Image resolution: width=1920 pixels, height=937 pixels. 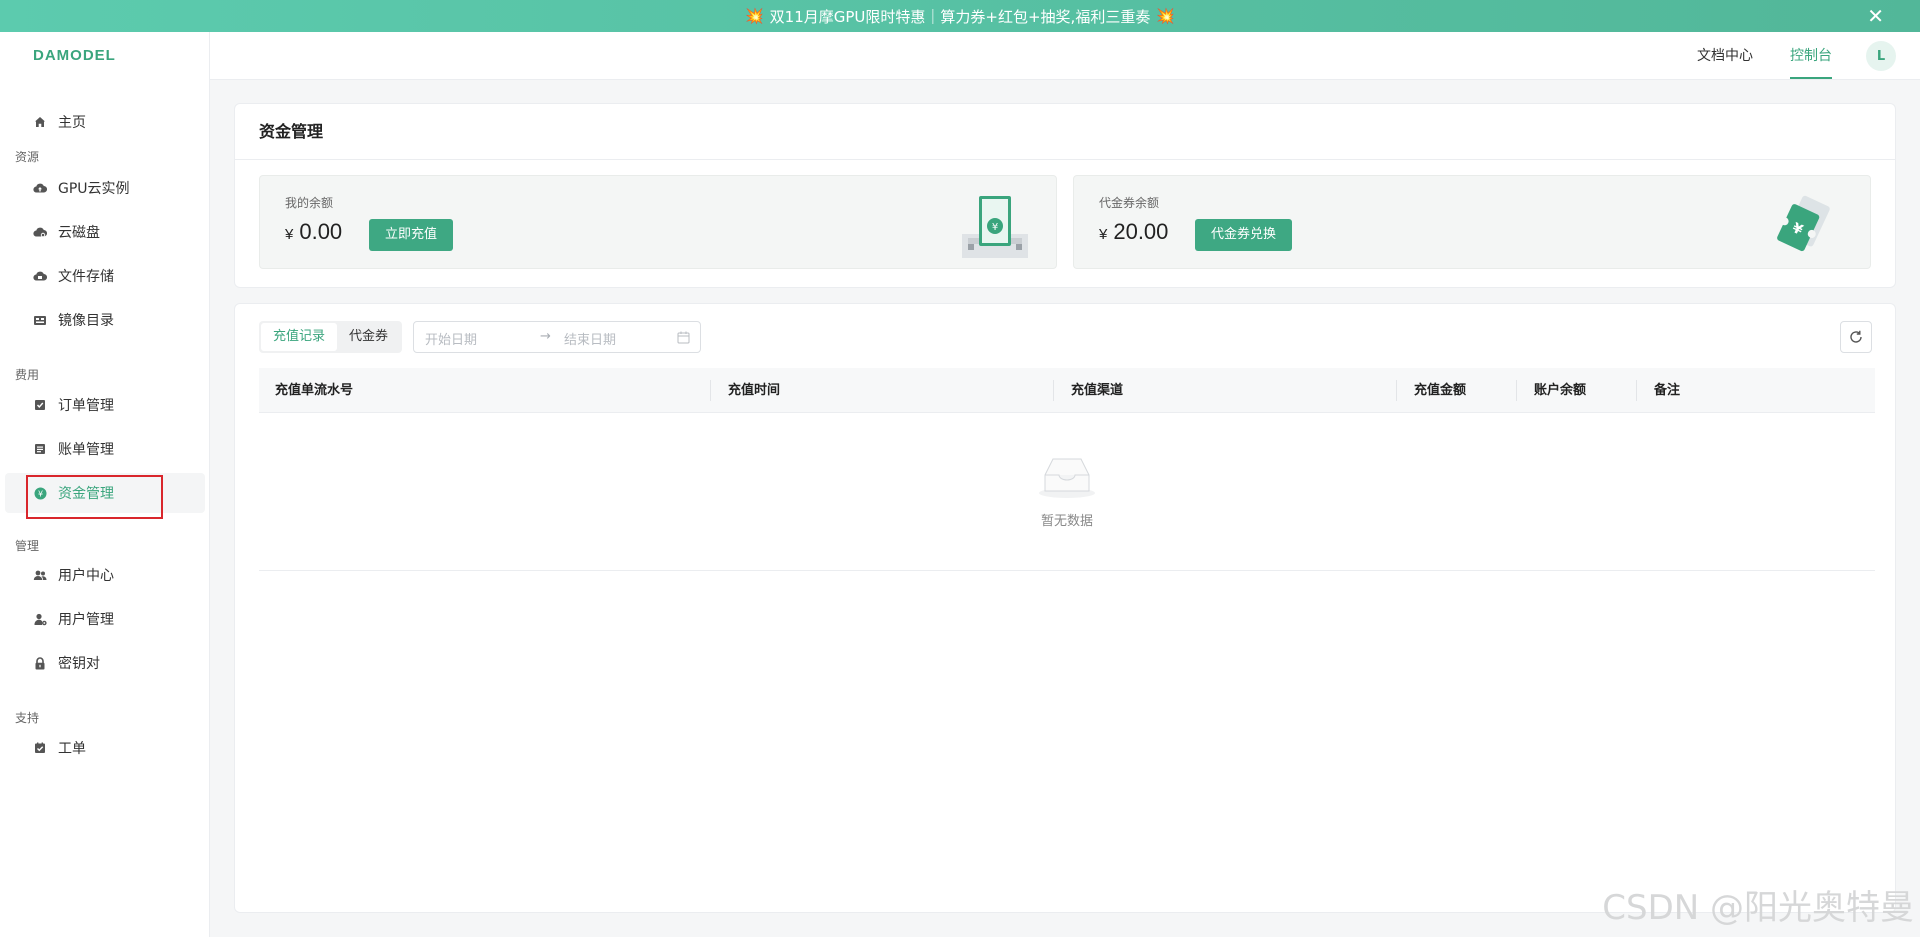 I want to click on sidebar-item-label: 云磁盘, so click(x=79, y=233).